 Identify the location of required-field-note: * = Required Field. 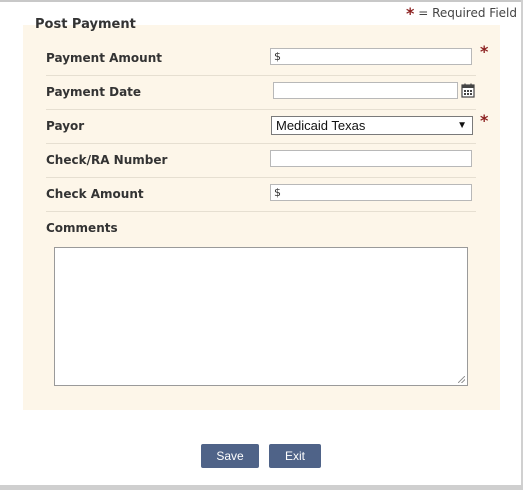
(461, 13).